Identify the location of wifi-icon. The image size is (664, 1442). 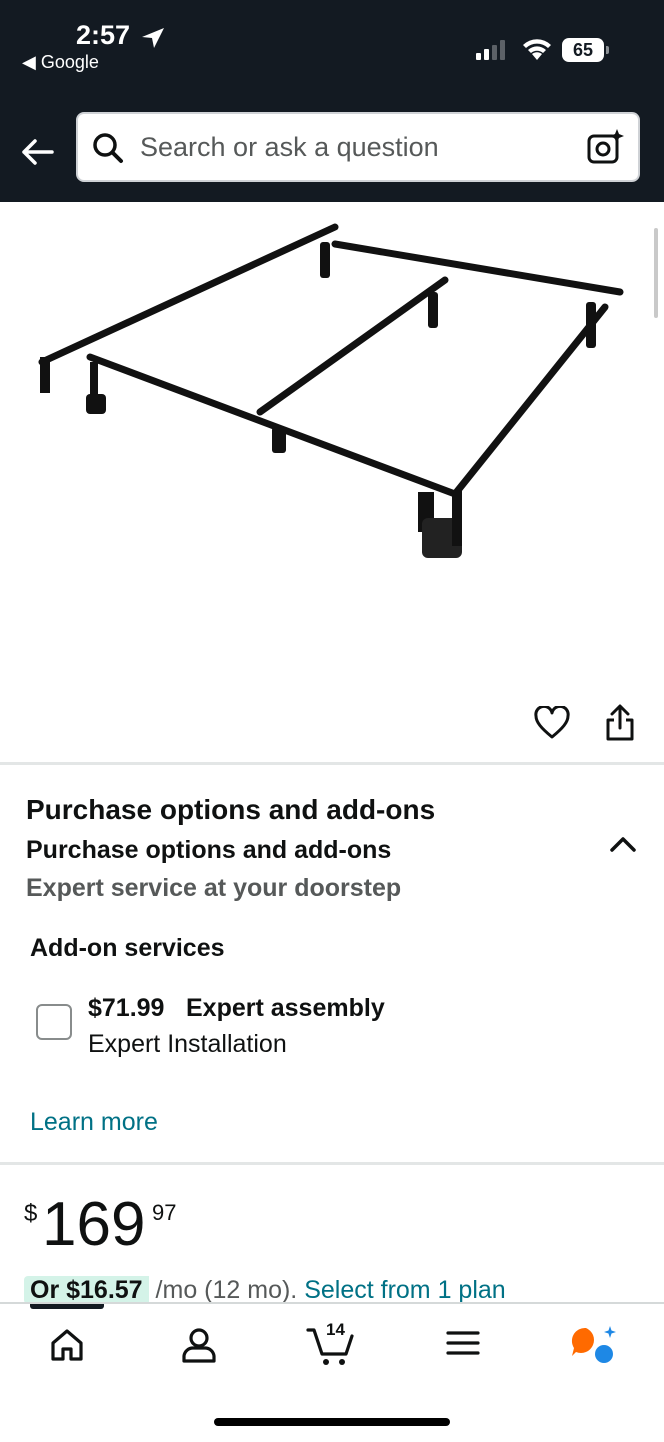
(537, 49).